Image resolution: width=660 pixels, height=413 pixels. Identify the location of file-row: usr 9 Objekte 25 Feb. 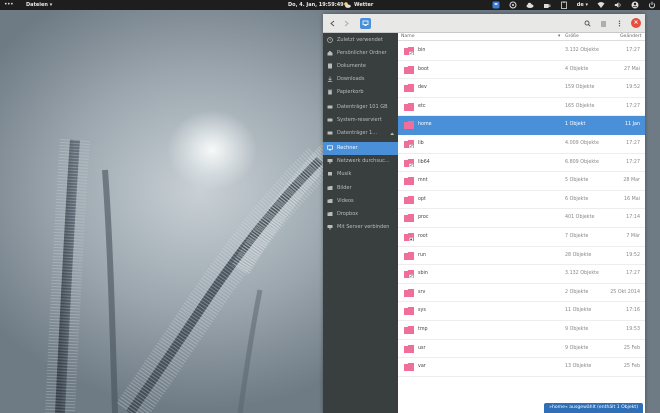
(521, 349).